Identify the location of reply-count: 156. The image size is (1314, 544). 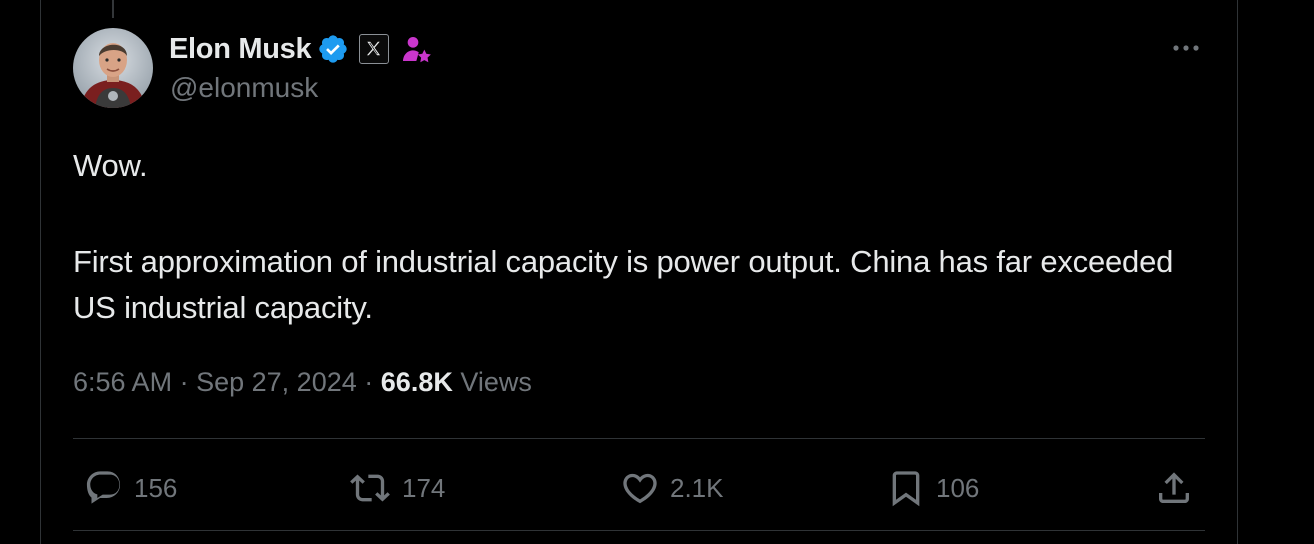
(156, 487).